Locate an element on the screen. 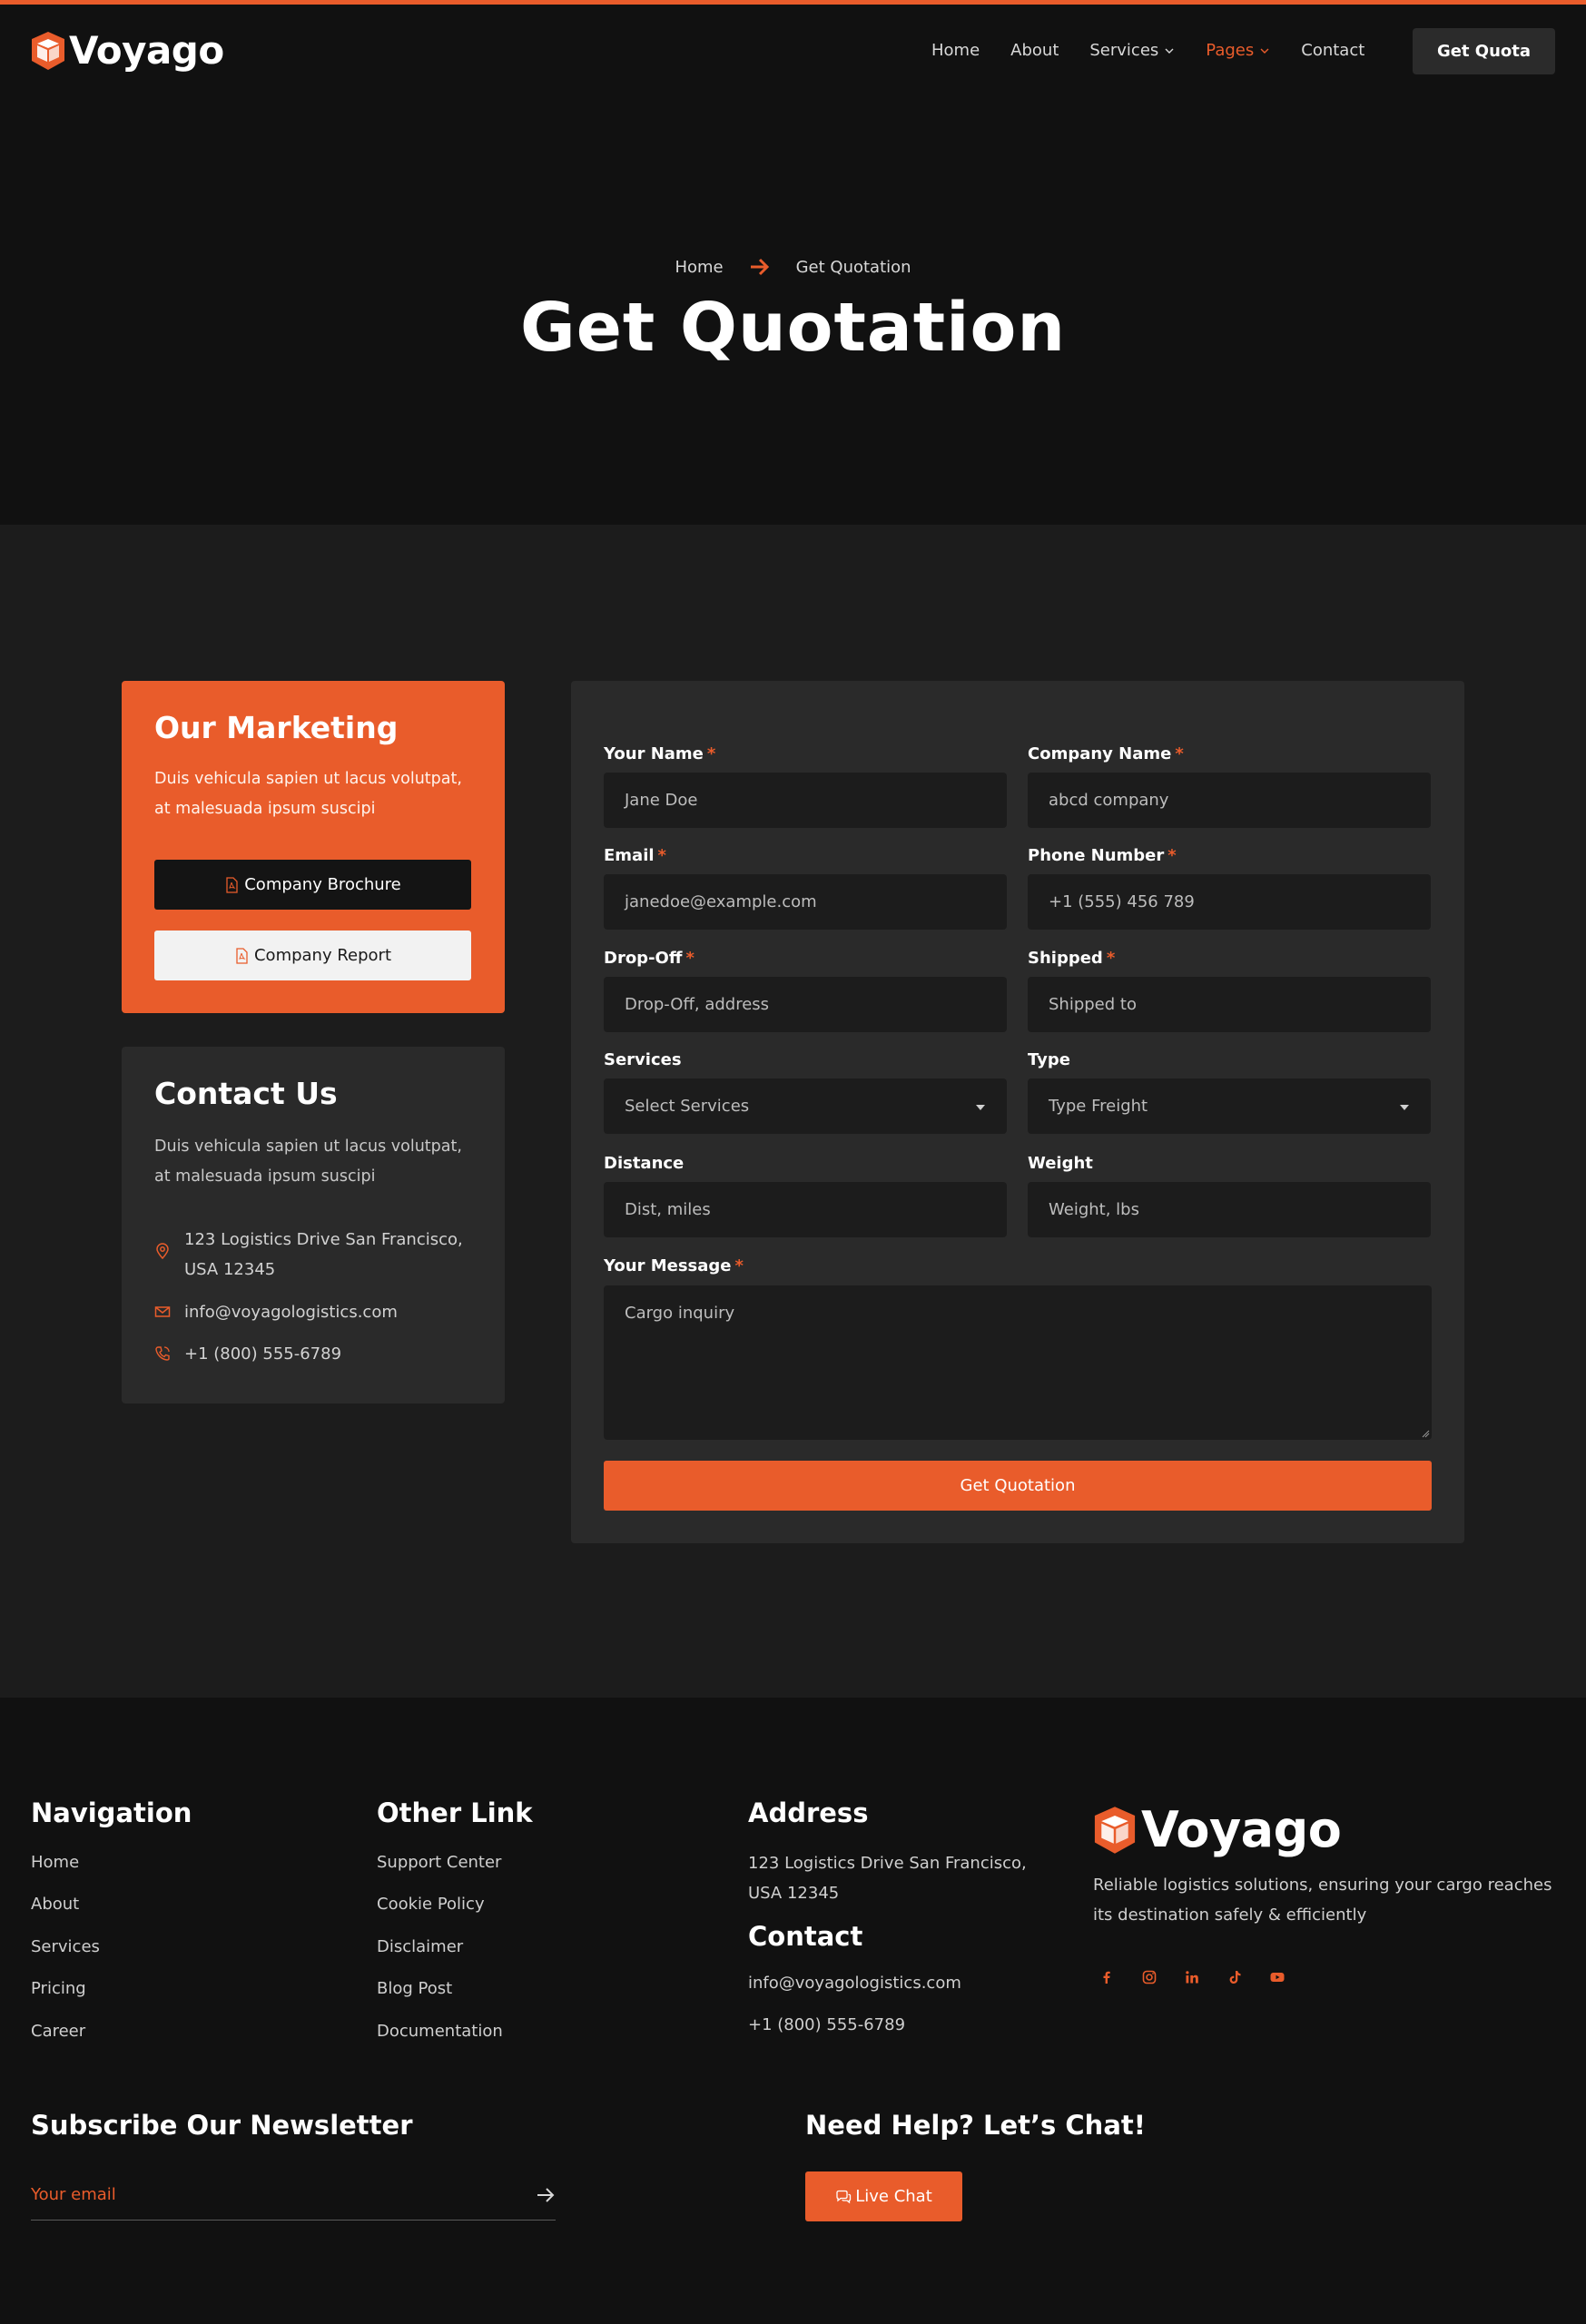 This screenshot has height=2324, width=1586. your-message-label: Your Message * is located at coordinates (674, 1265).